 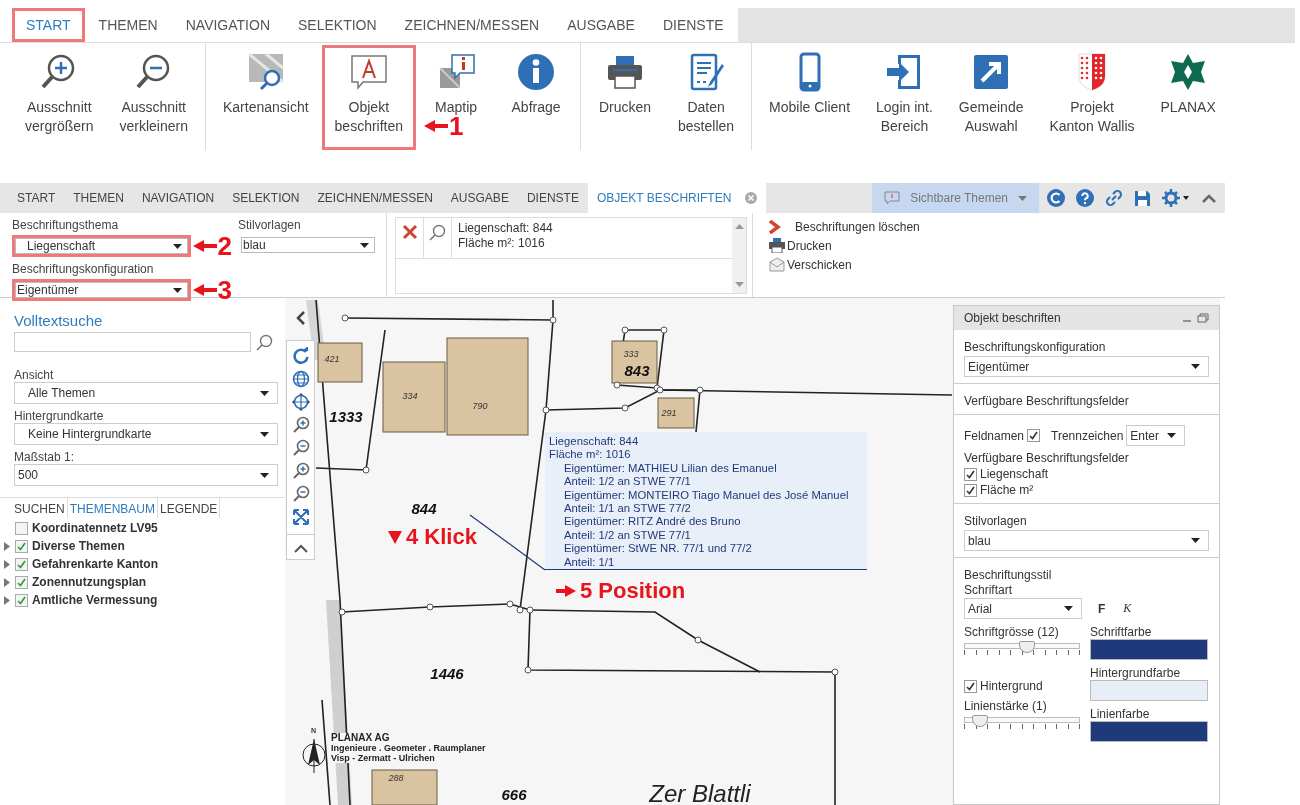 I want to click on link-icon, so click(x=1114, y=198).